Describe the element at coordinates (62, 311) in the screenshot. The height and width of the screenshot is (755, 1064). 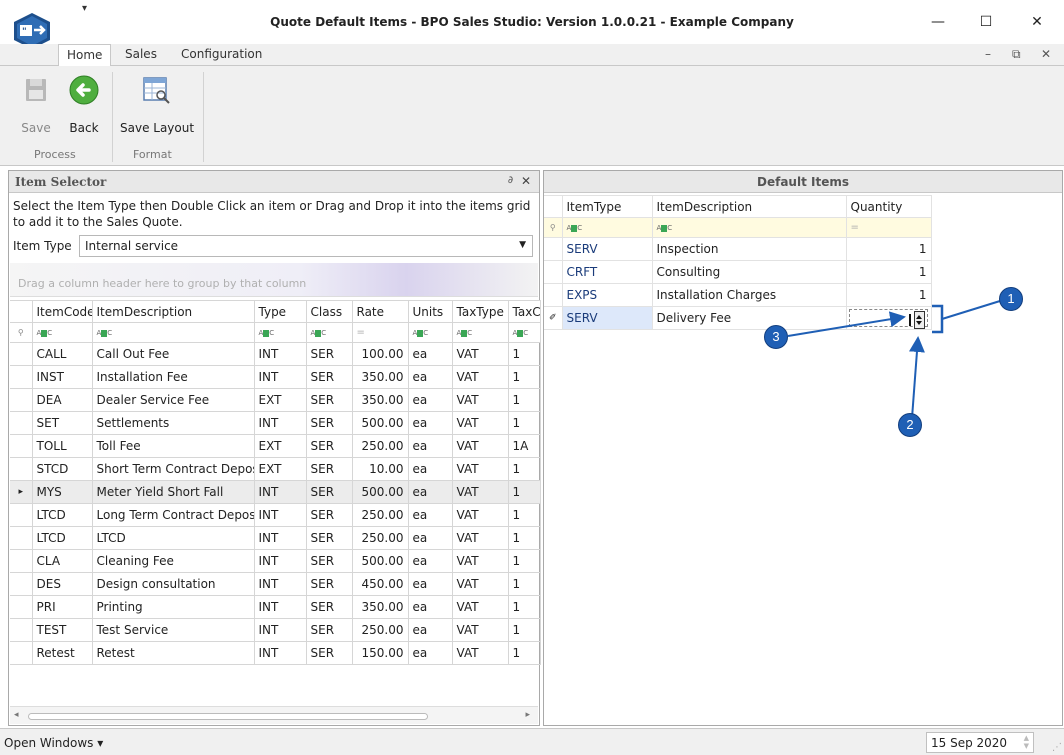
I see `column-header-itemcode: ItemCode` at that location.